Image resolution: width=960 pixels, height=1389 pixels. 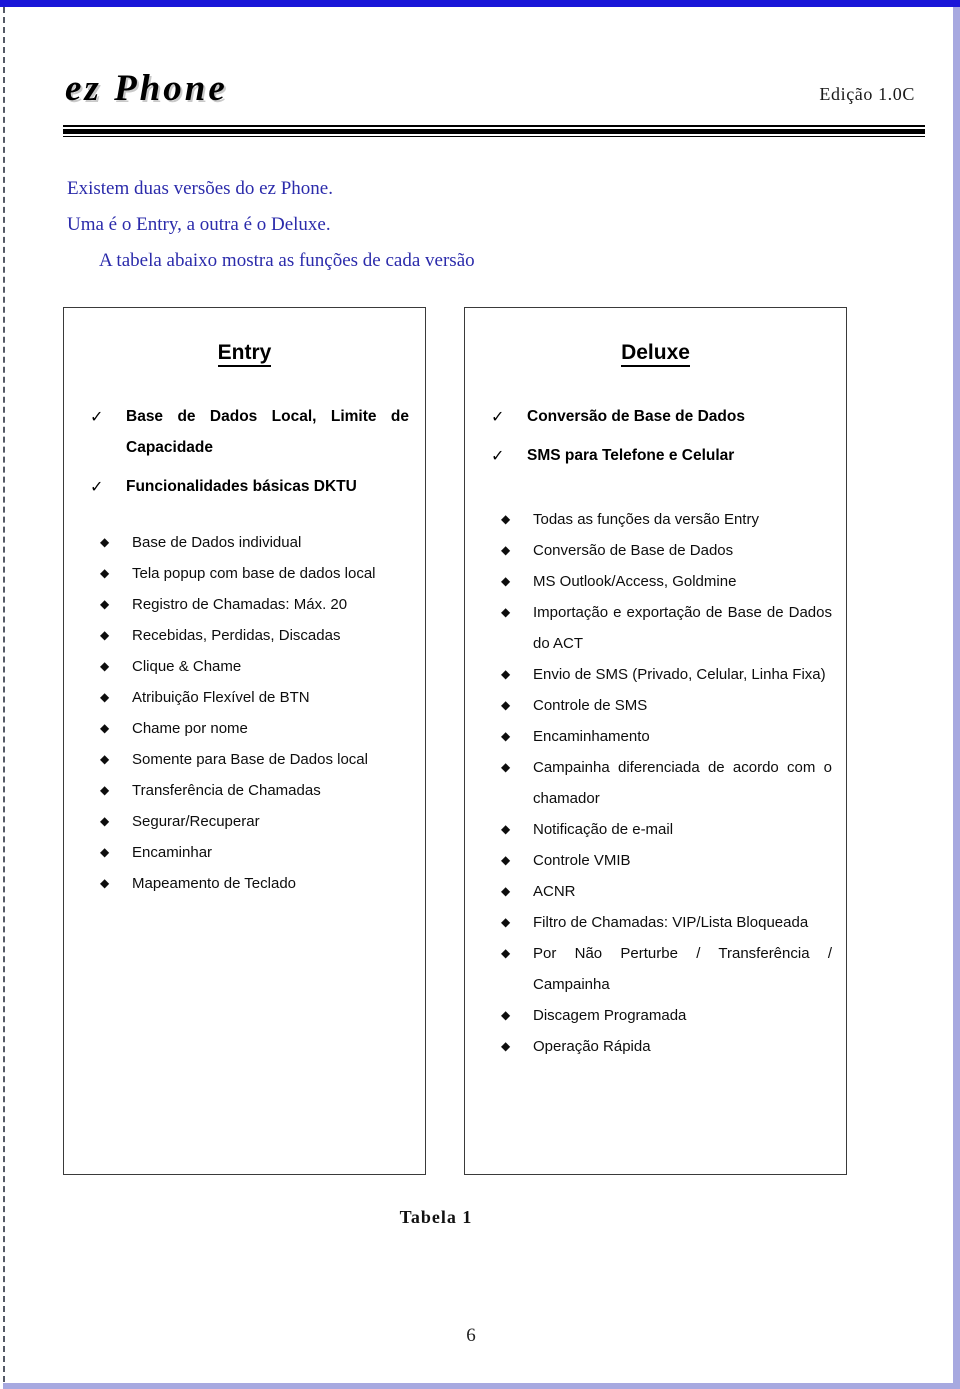 What do you see at coordinates (252, 635) in the screenshot?
I see `list-item: Recebidas, Perdidas, Discadas` at bounding box center [252, 635].